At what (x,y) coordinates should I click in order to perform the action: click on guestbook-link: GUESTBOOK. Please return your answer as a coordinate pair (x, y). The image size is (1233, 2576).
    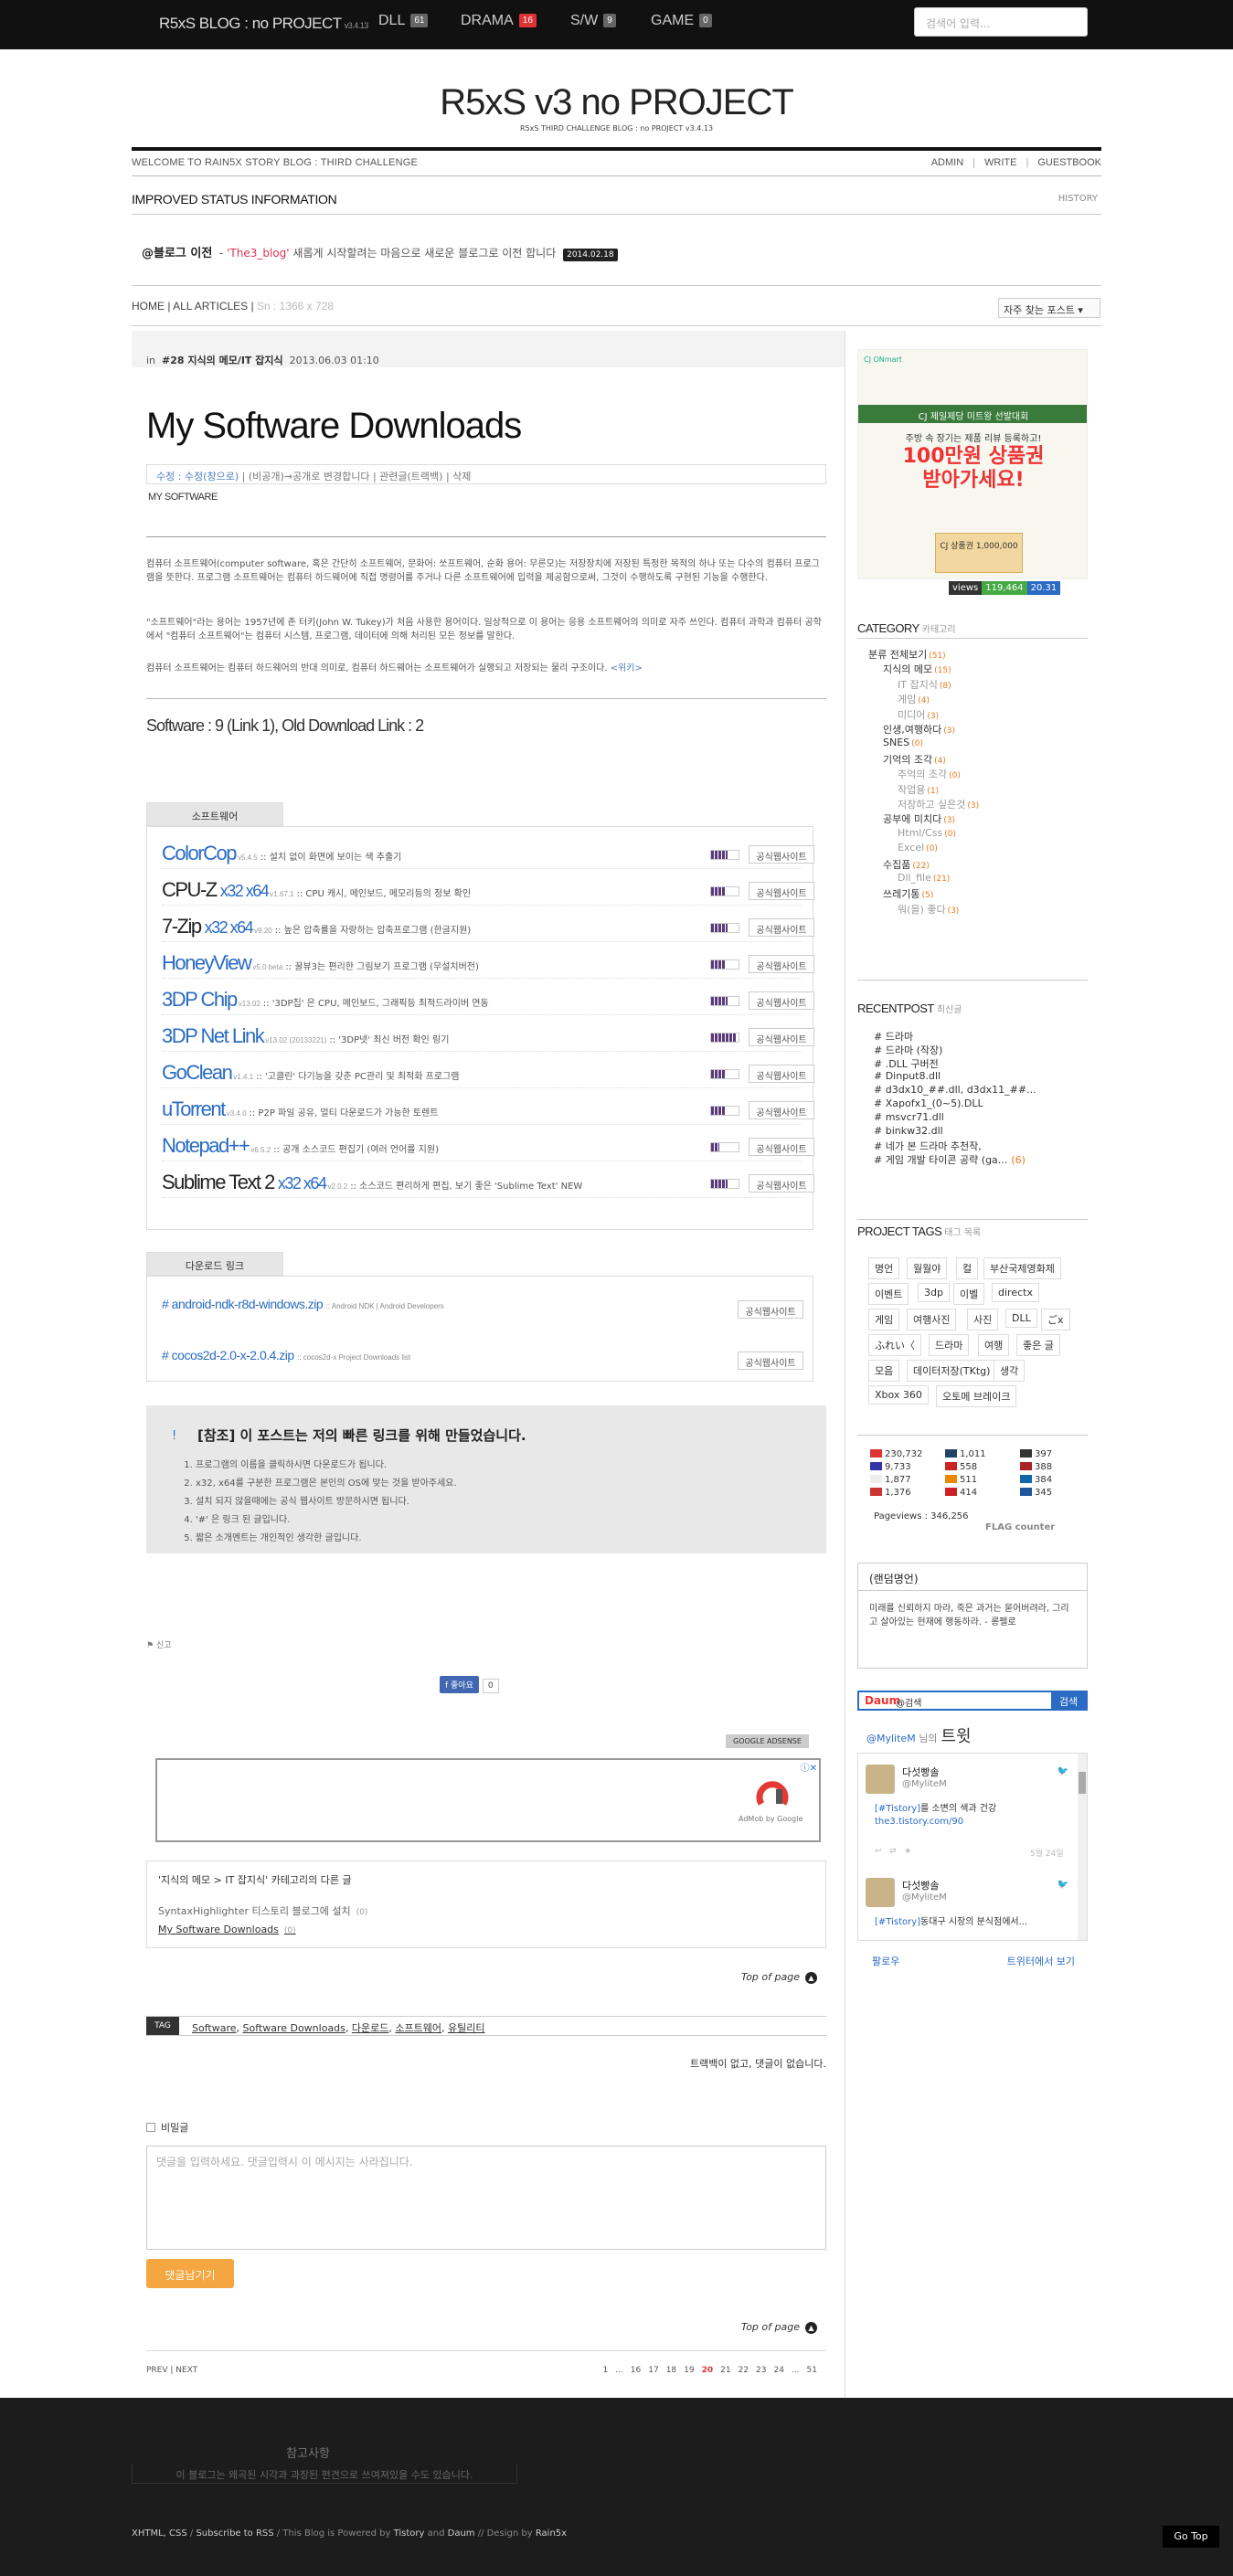
    Looking at the image, I should click on (1069, 162).